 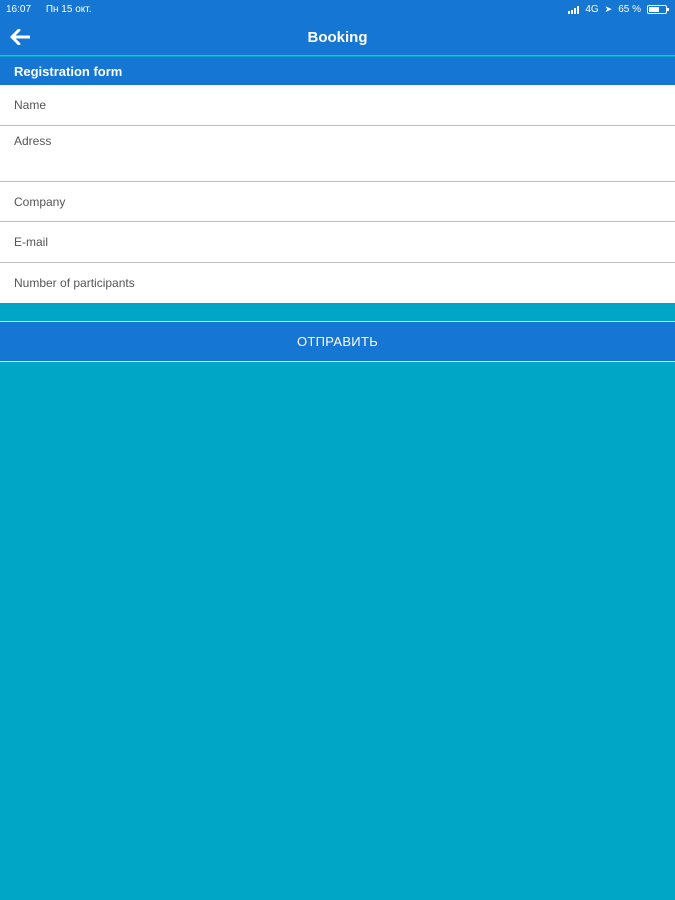 I want to click on participants-field-row, so click(x=337, y=283).